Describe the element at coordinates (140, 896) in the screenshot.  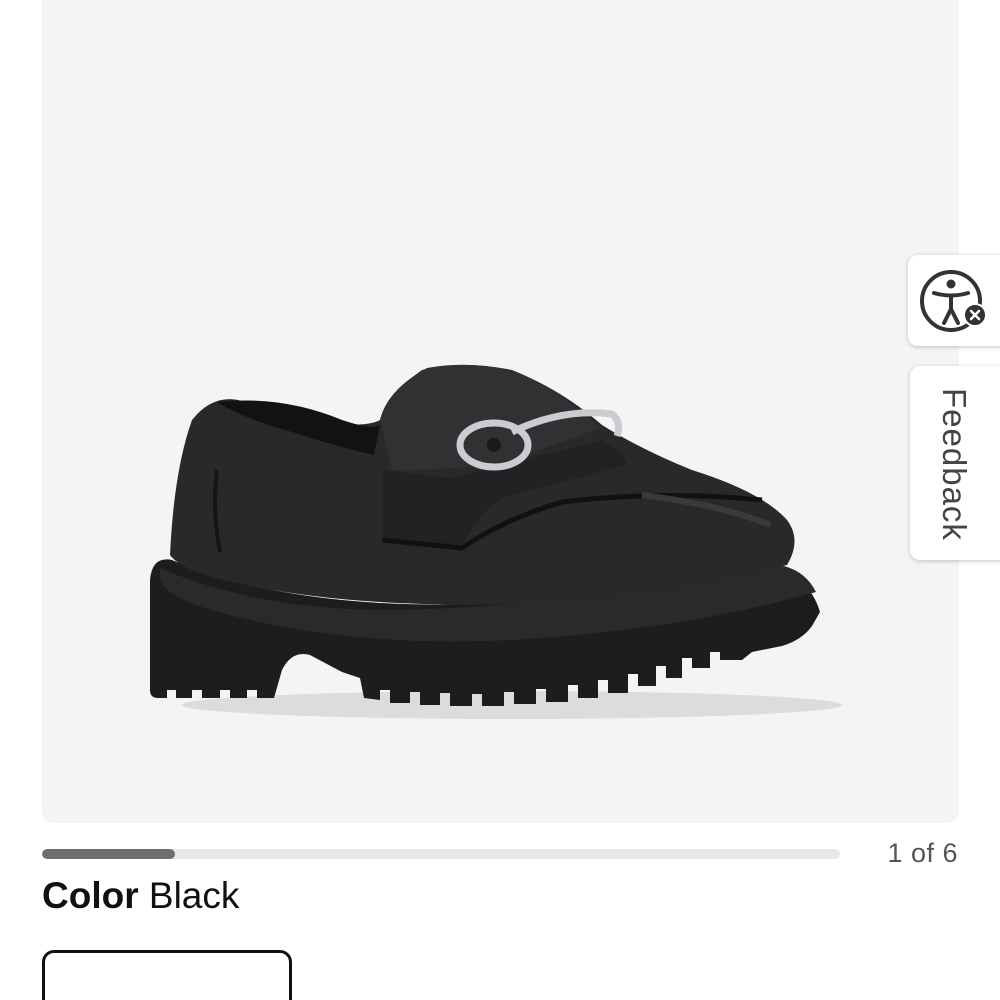
I see `color-selection-label: Color Black` at that location.